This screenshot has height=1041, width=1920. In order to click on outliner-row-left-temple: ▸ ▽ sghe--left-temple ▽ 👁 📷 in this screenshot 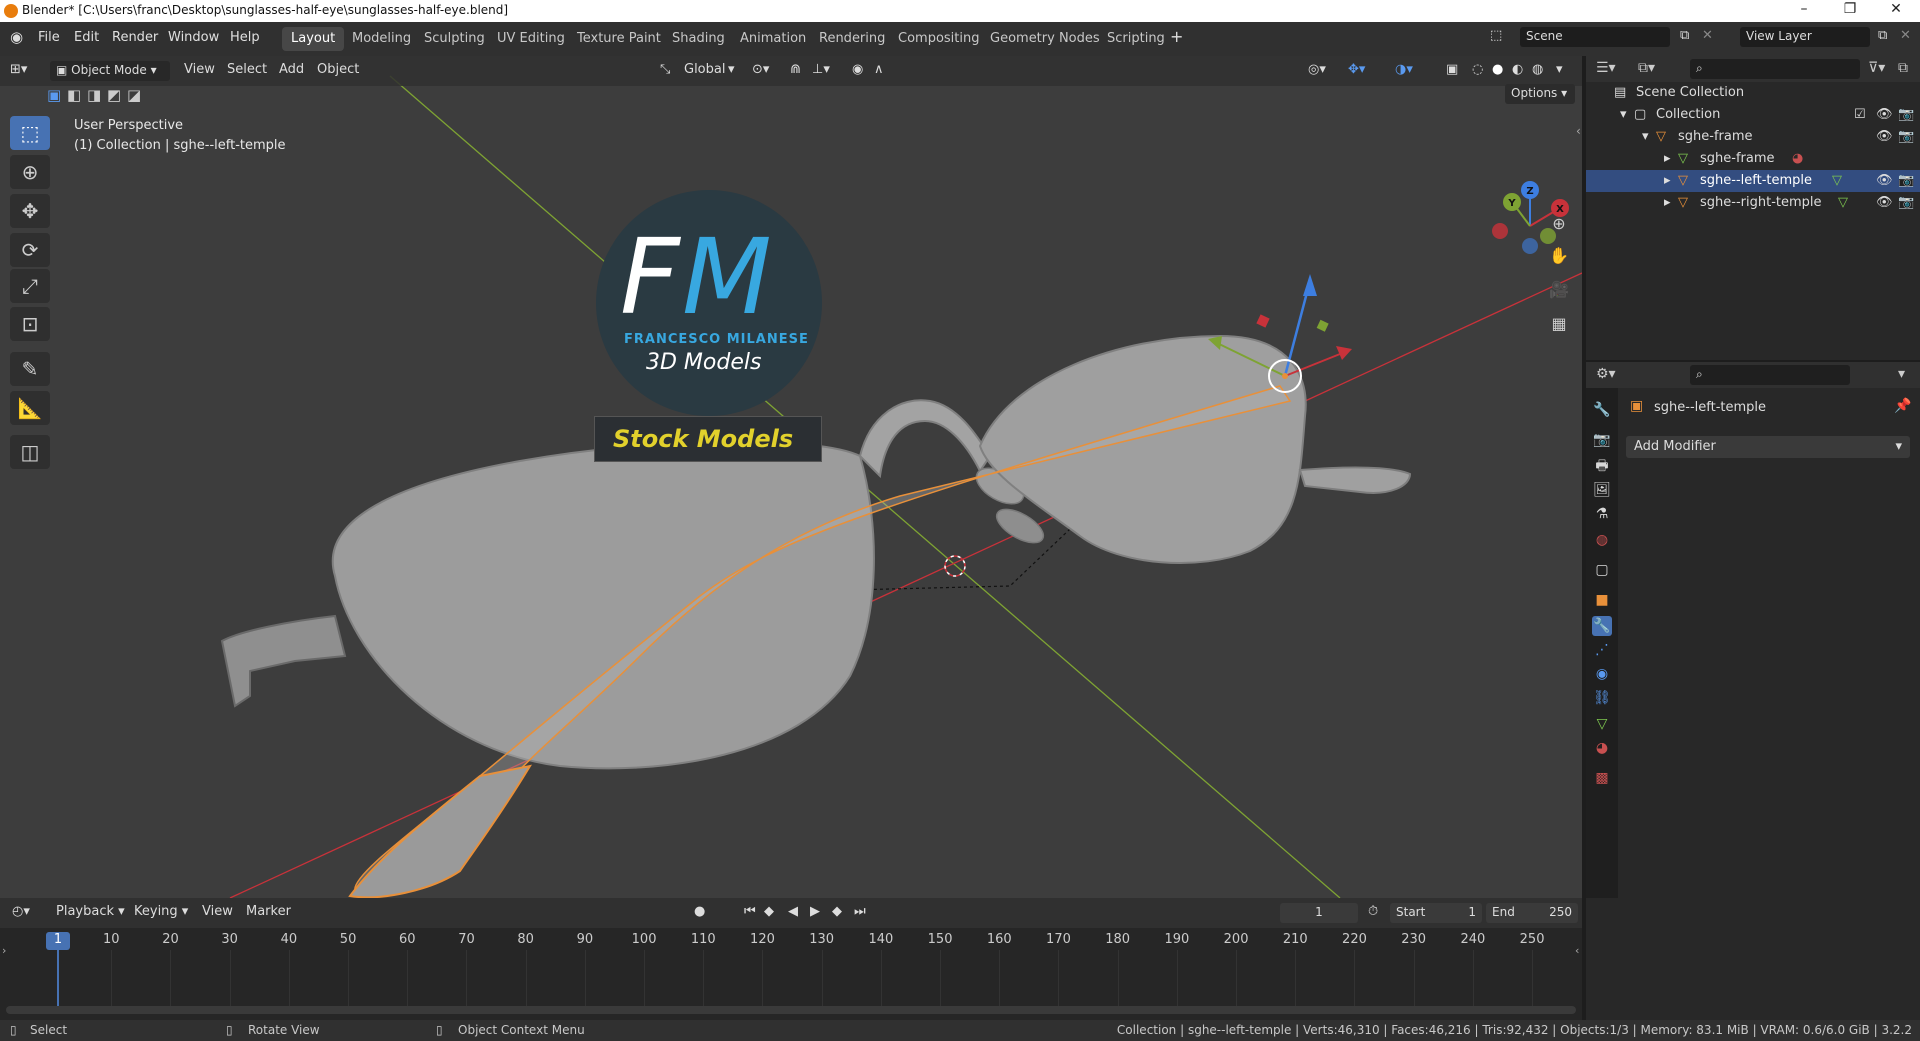, I will do `click(1753, 181)`.